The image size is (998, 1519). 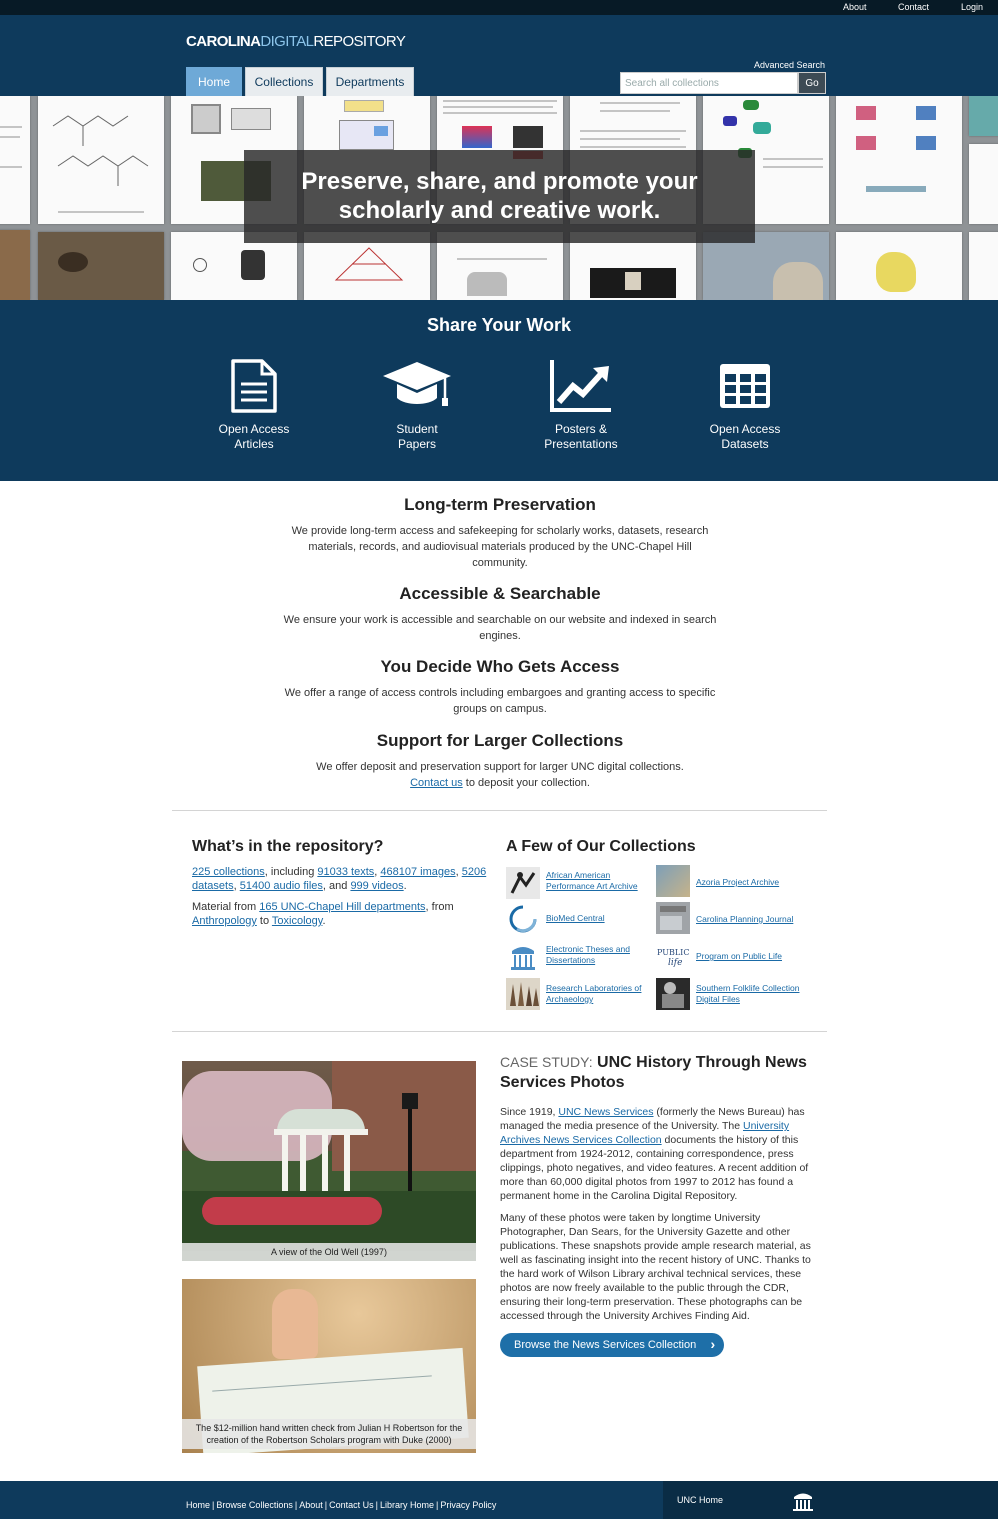 What do you see at coordinates (284, 81) in the screenshot?
I see `tab-collections: Collections` at bounding box center [284, 81].